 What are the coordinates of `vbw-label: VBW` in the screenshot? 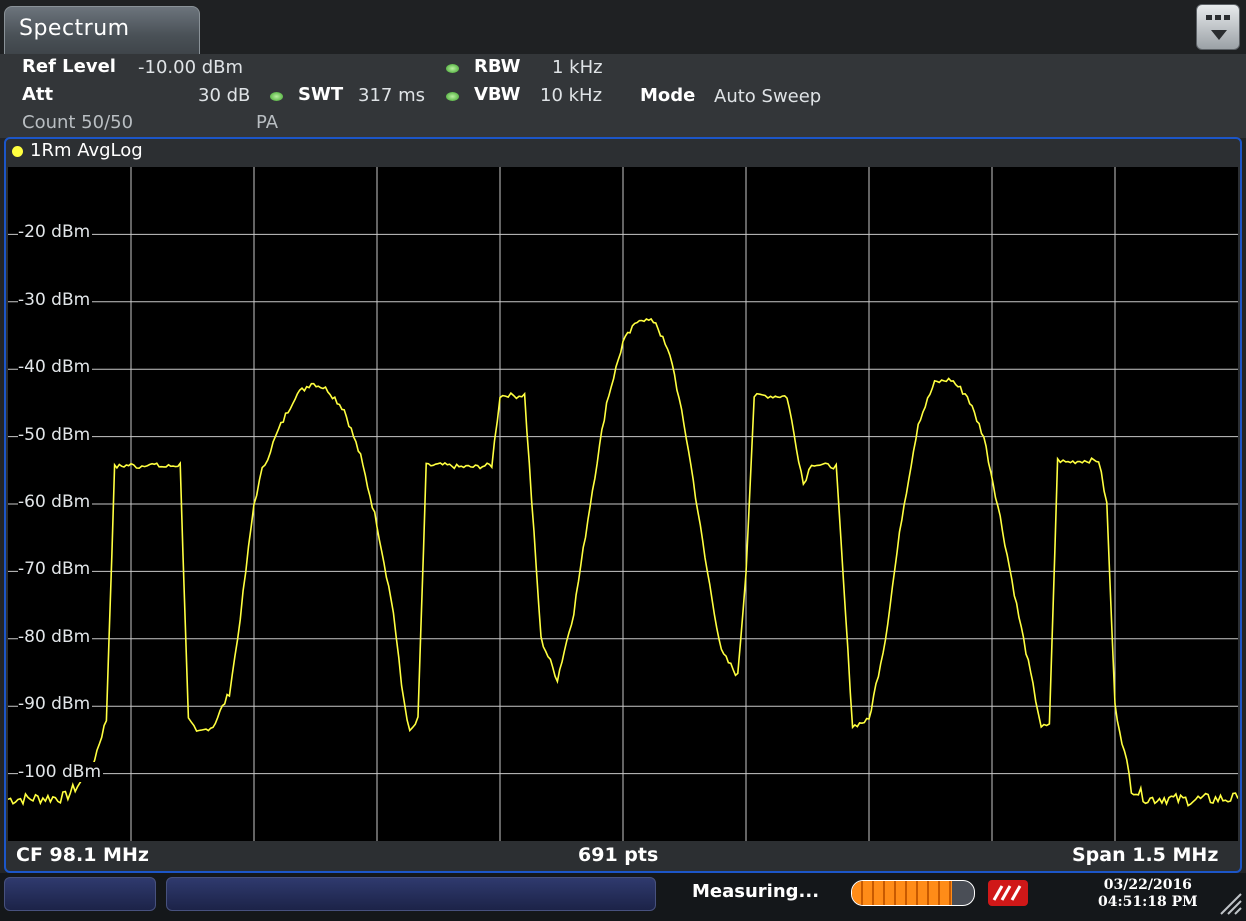 It's located at (497, 94).